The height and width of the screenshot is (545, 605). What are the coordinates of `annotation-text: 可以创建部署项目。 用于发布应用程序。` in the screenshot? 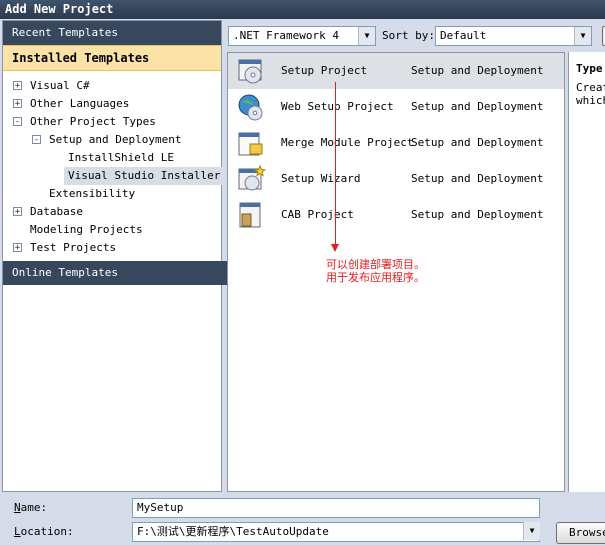 It's located at (375, 271).